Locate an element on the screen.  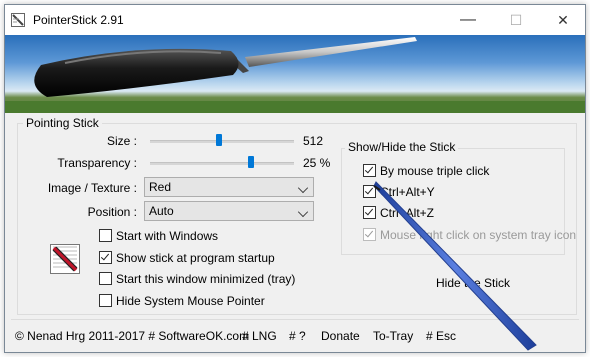
help-button: # ? is located at coordinates (297, 336).